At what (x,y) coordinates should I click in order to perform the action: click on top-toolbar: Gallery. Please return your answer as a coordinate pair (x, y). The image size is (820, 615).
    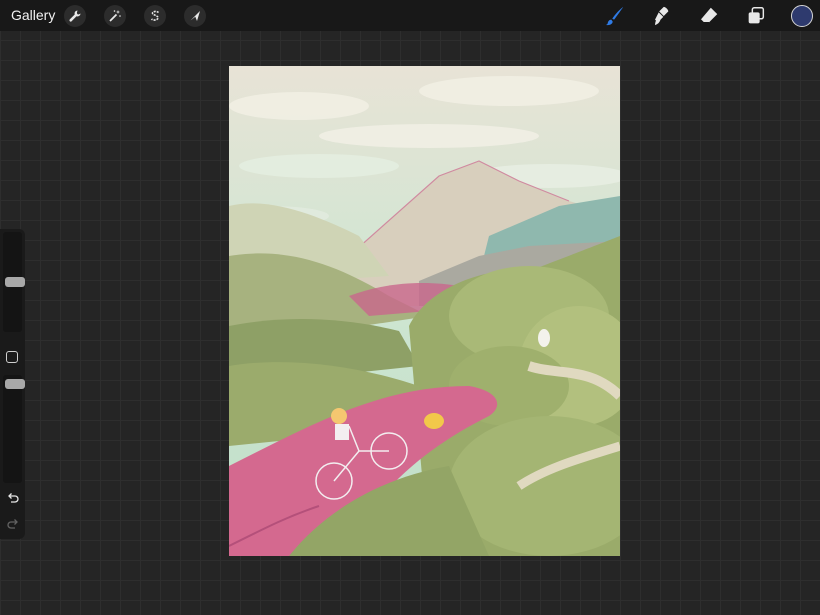
    Looking at the image, I should click on (410, 15).